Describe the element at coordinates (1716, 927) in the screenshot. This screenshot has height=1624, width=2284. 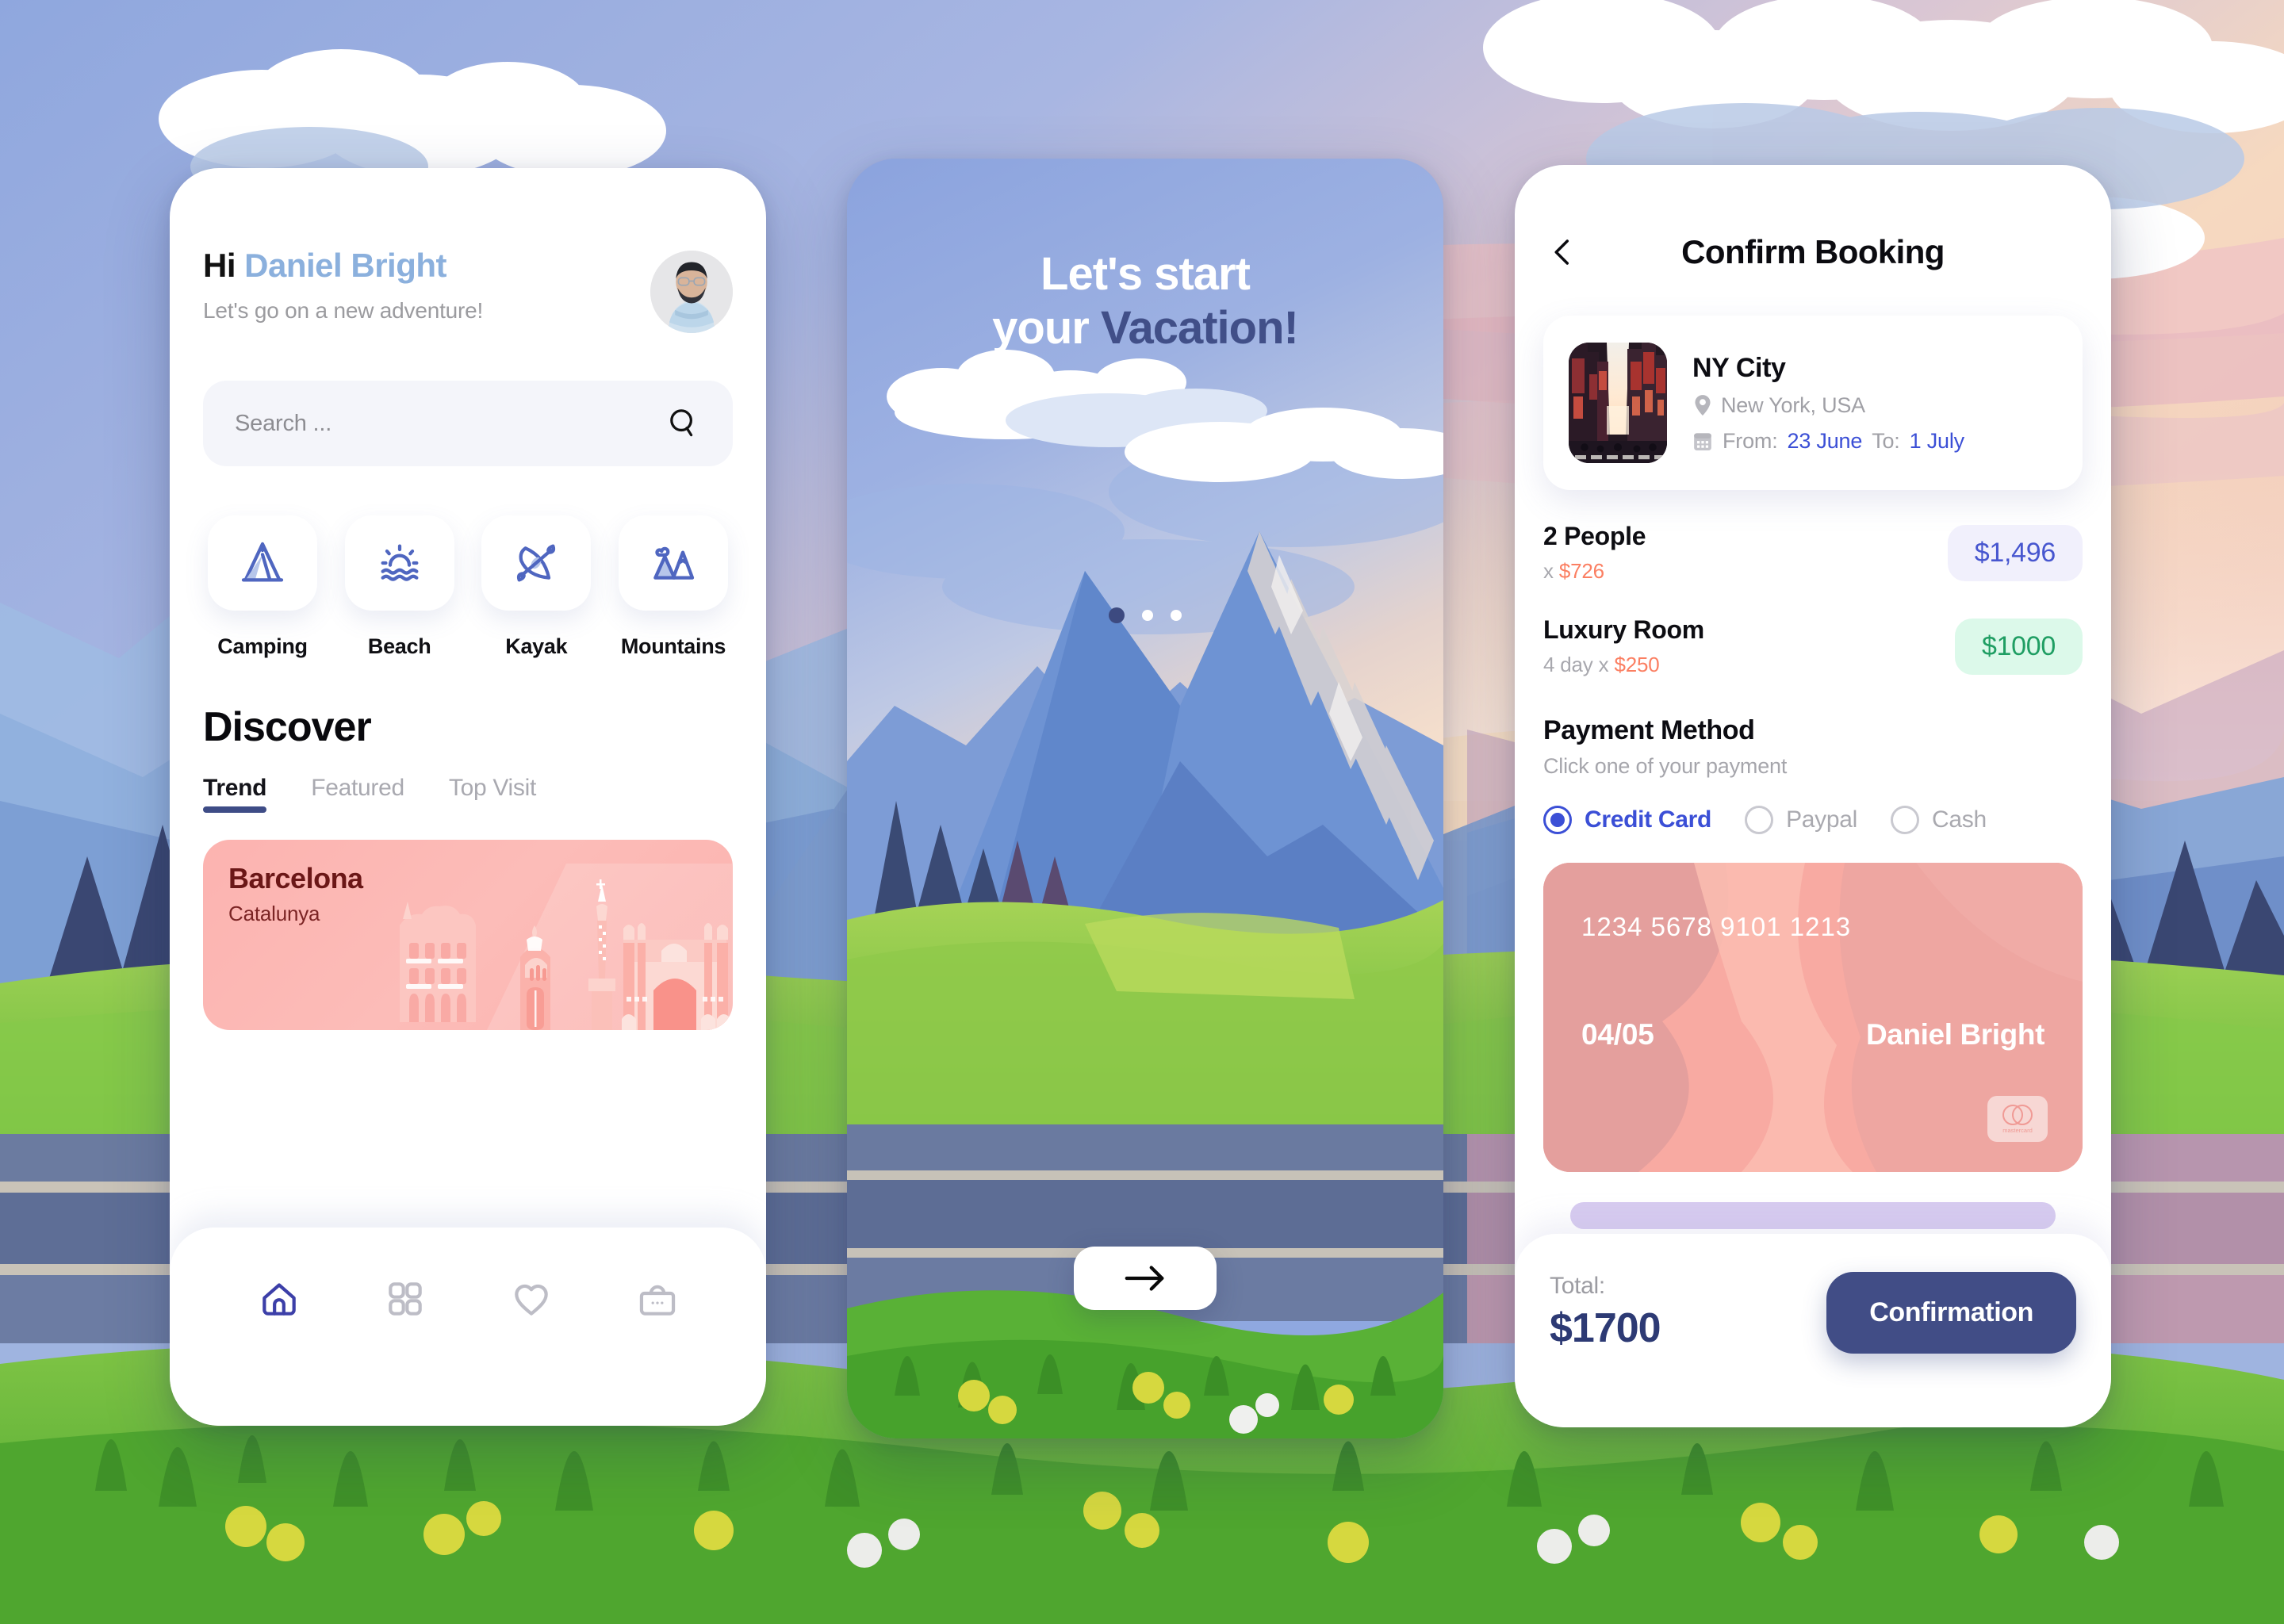
I see `card-number: 1234 5678 9101 1213` at that location.